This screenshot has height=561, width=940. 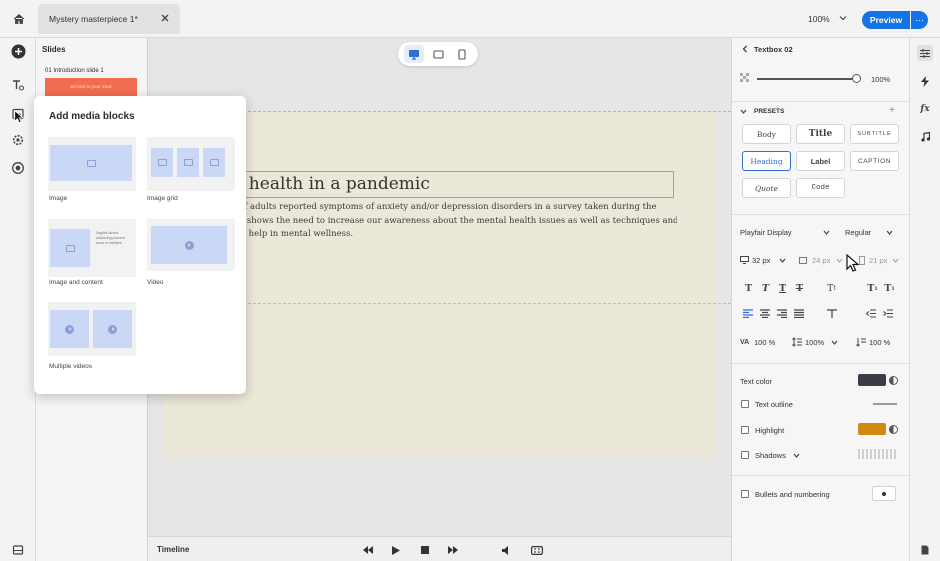 I want to click on font-weight-select: Regular, so click(x=858, y=232).